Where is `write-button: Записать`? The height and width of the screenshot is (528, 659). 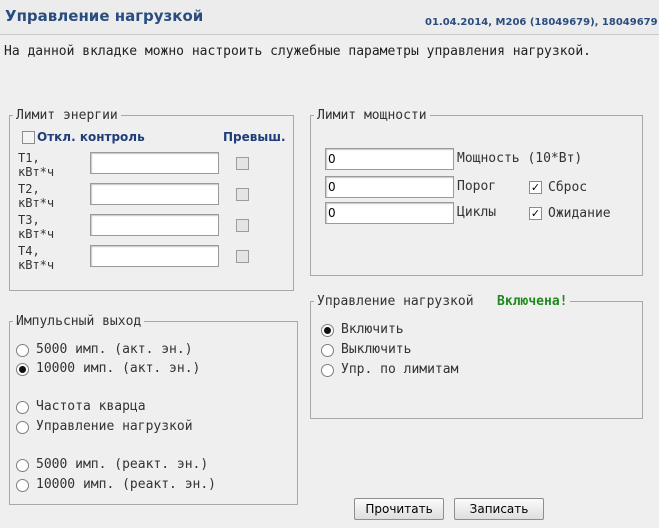
write-button: Записать is located at coordinates (499, 509).